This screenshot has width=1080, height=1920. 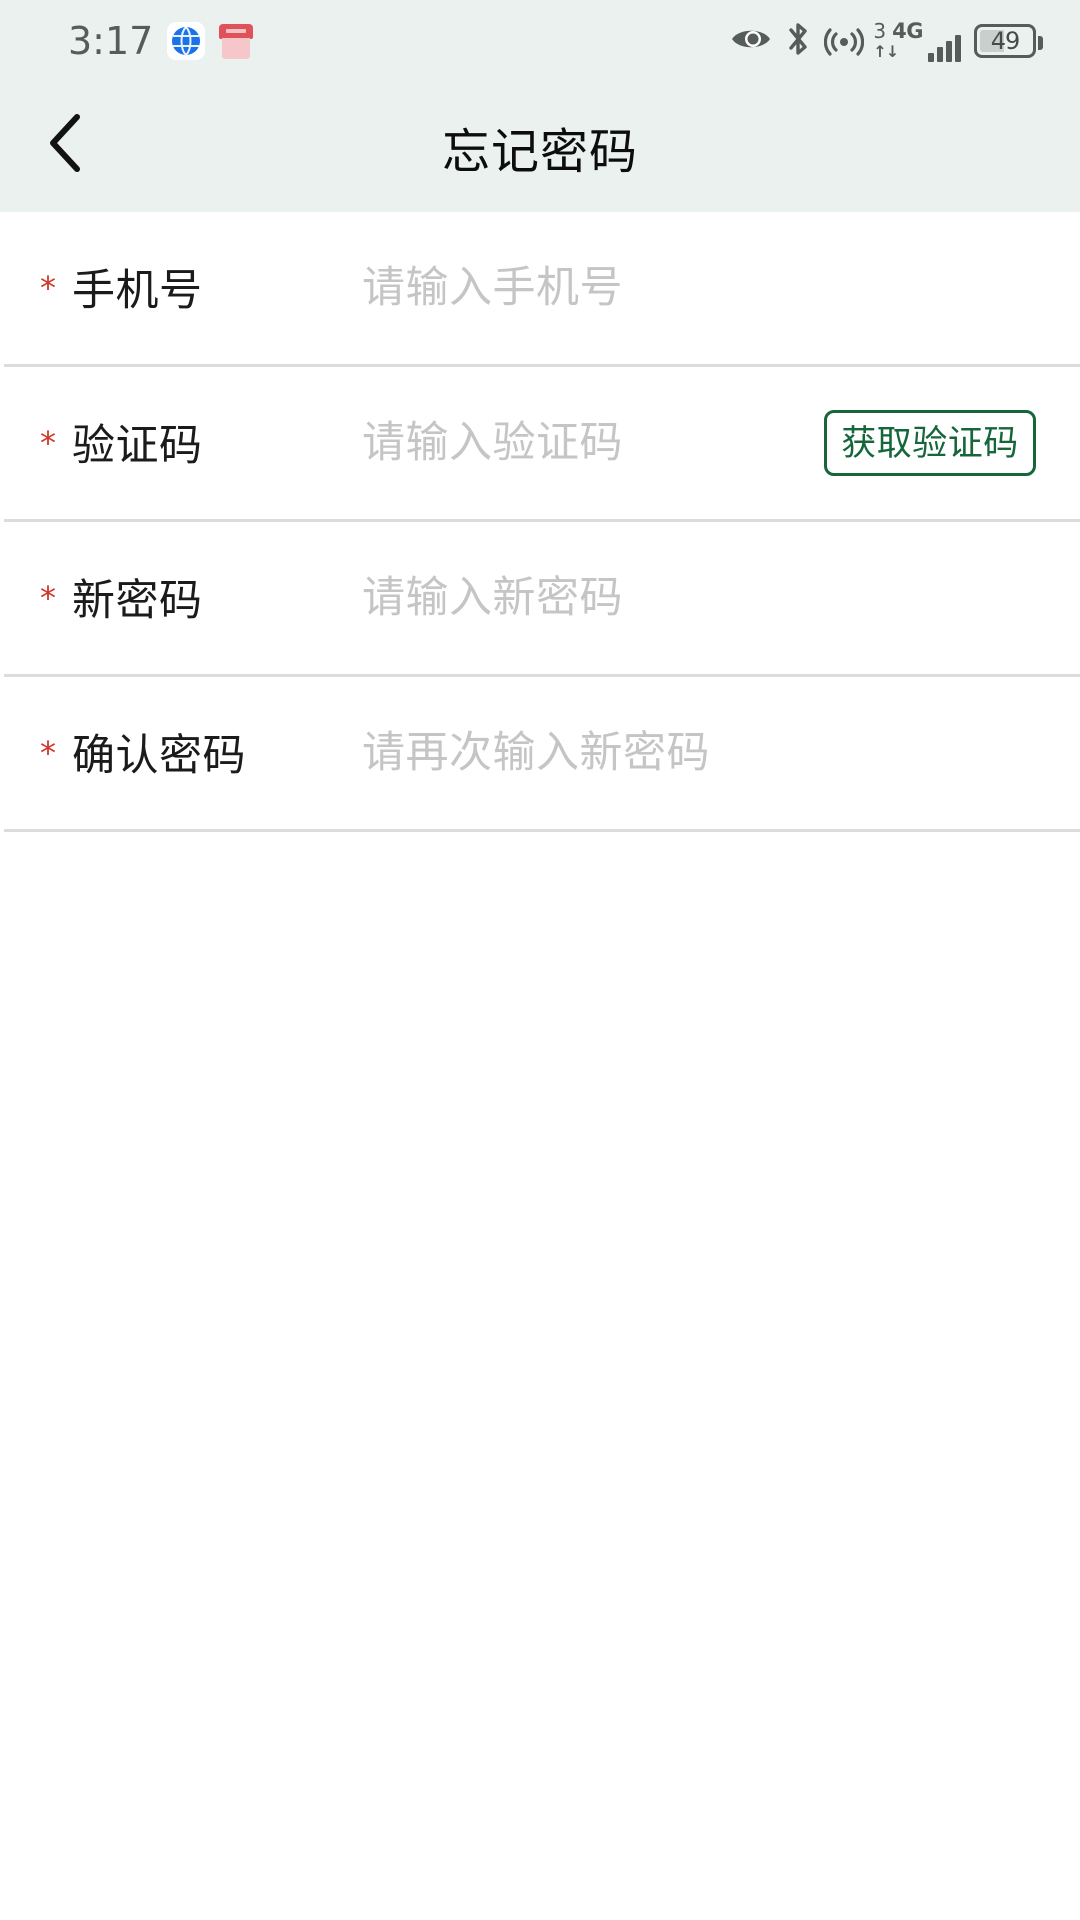 I want to click on verification-code-input, so click(x=572, y=443).